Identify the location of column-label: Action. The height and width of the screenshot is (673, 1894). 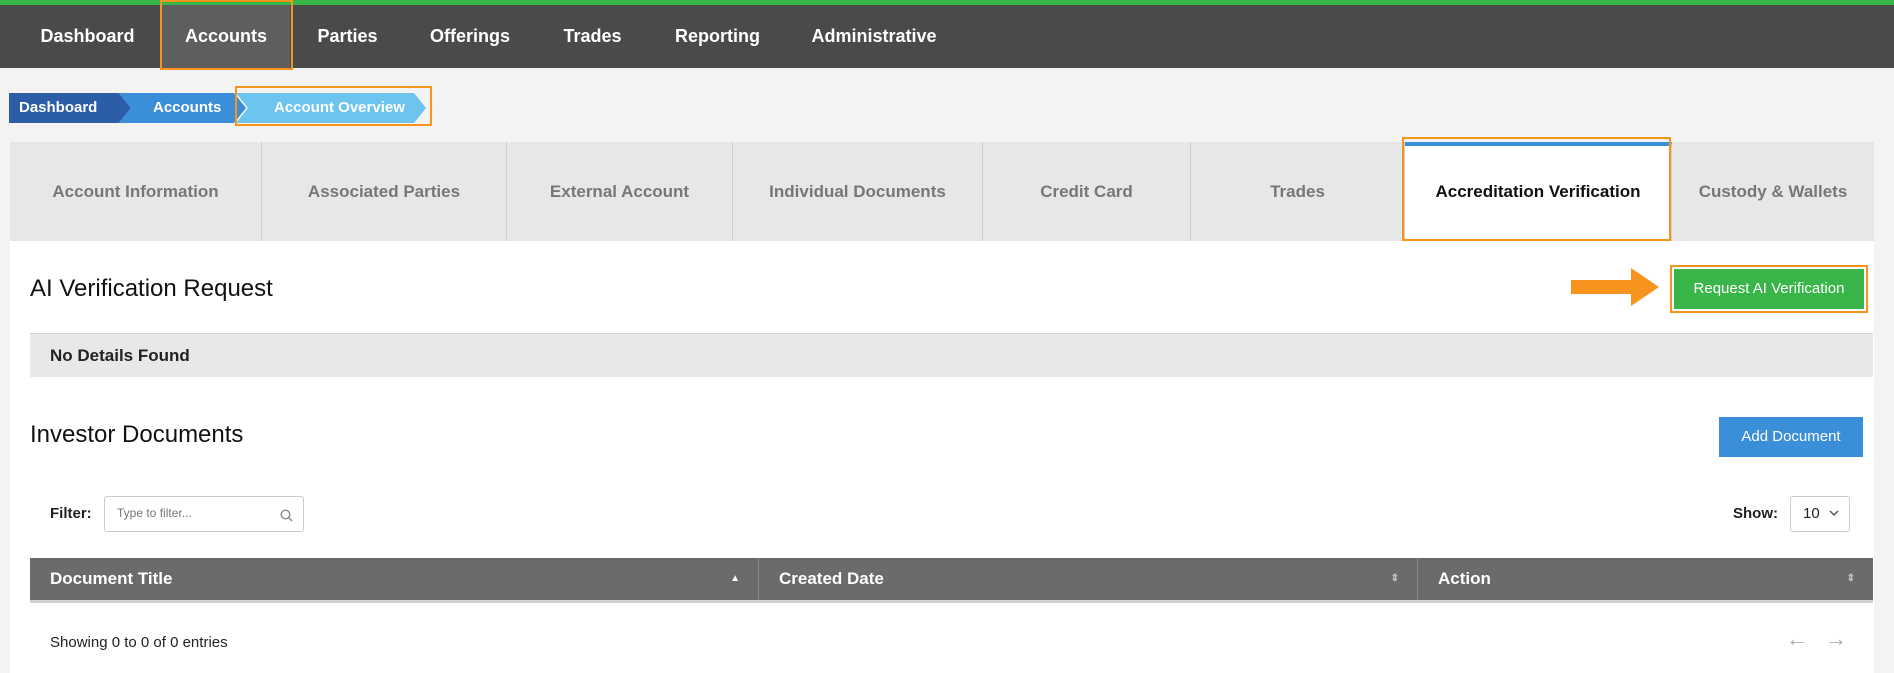
(1464, 578).